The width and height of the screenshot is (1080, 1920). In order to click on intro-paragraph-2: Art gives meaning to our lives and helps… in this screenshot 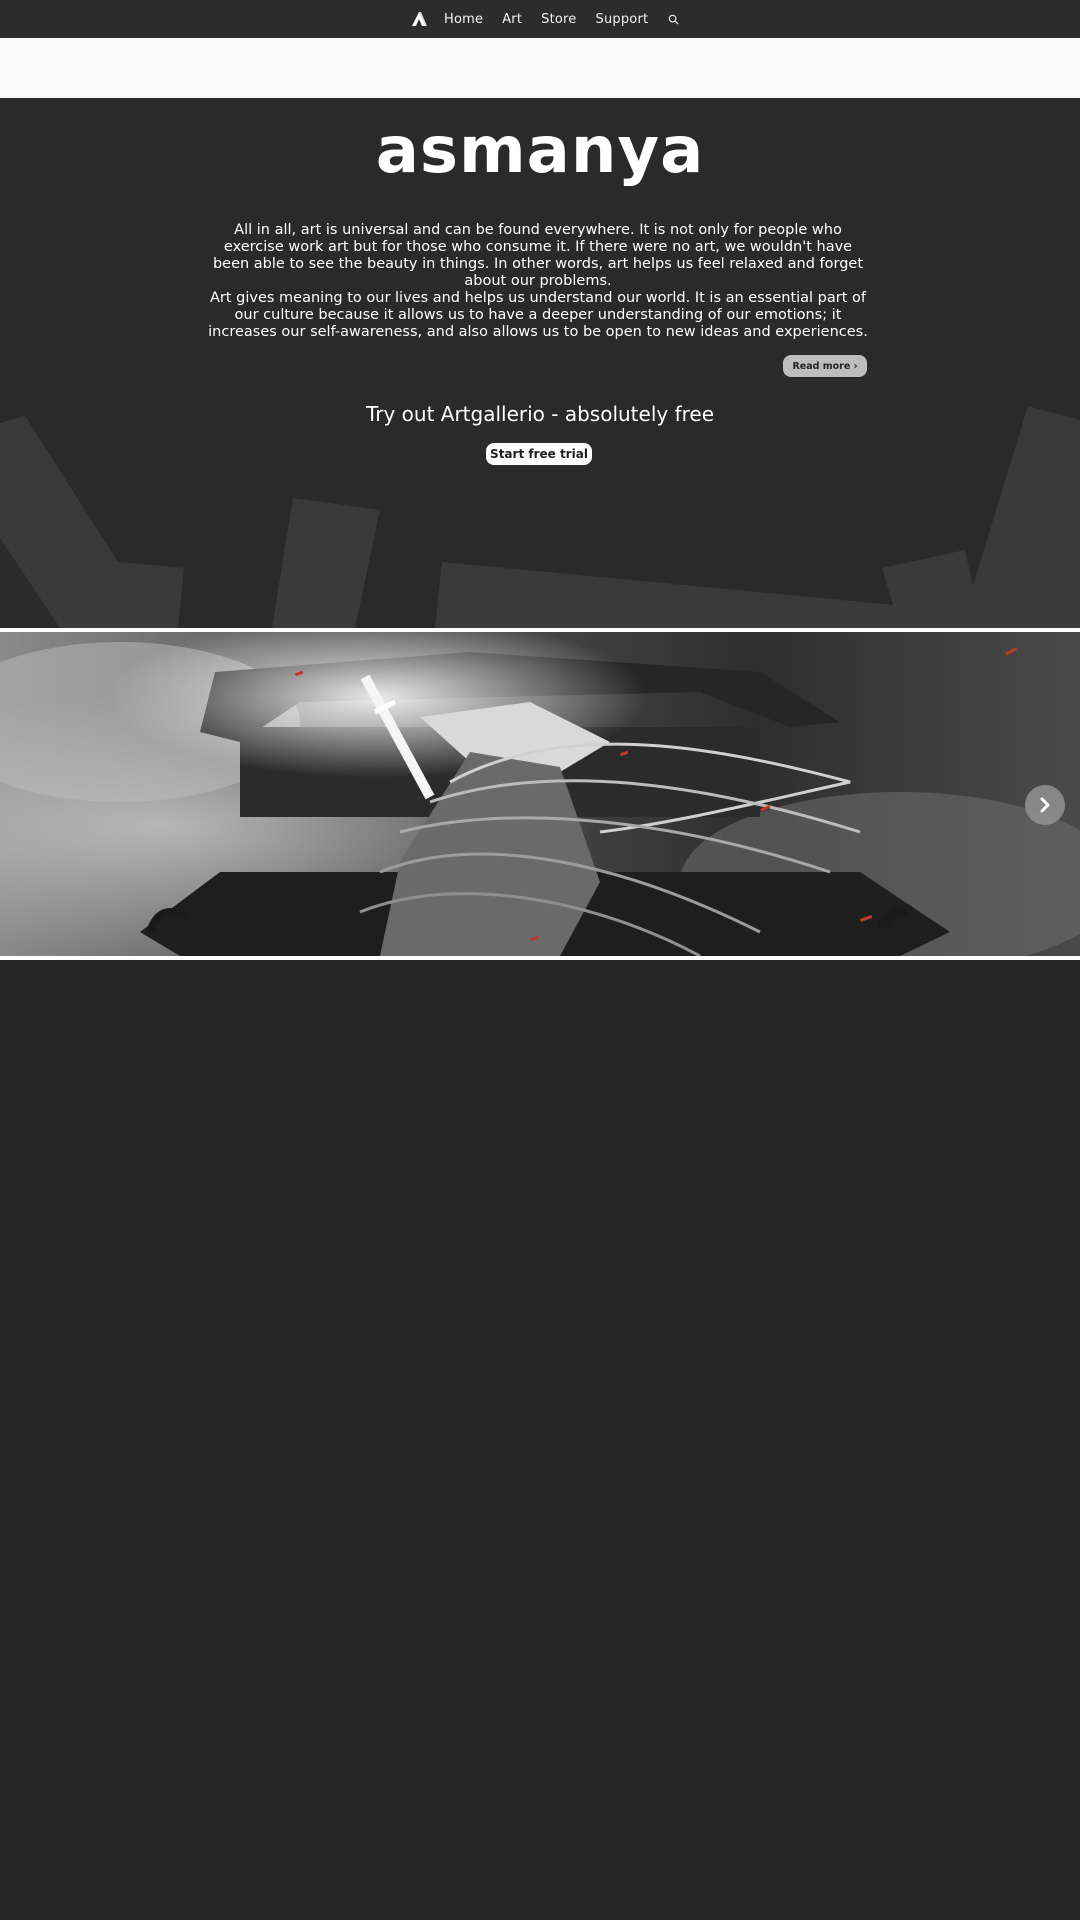, I will do `click(538, 315)`.